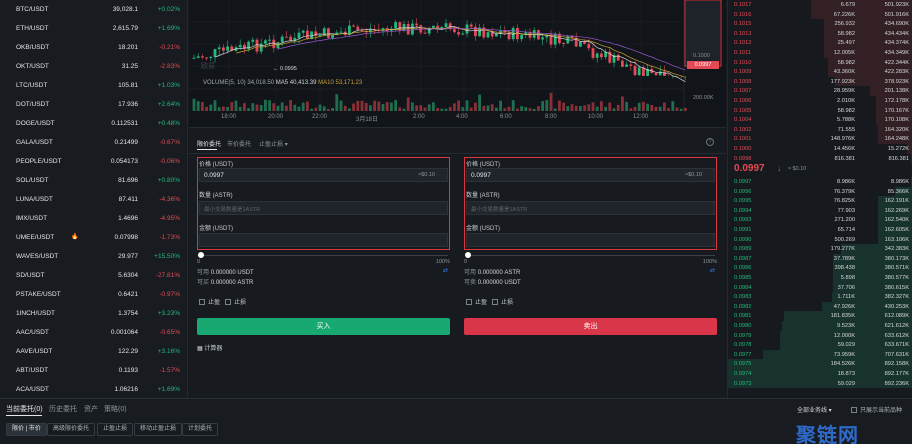  Describe the element at coordinates (820, 33) in the screenshot. I see `ask-row: 0.1013 58.982 434.434K` at that location.